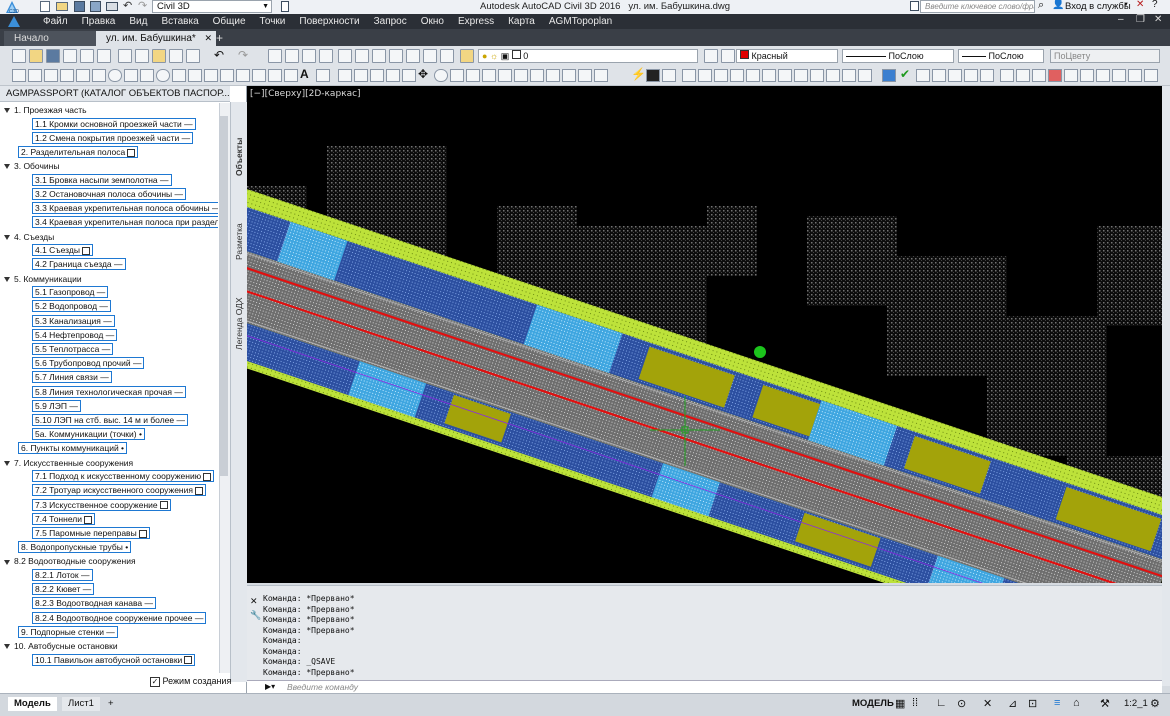  What do you see at coordinates (15, 21) in the screenshot?
I see `app-menu-icon` at bounding box center [15, 21].